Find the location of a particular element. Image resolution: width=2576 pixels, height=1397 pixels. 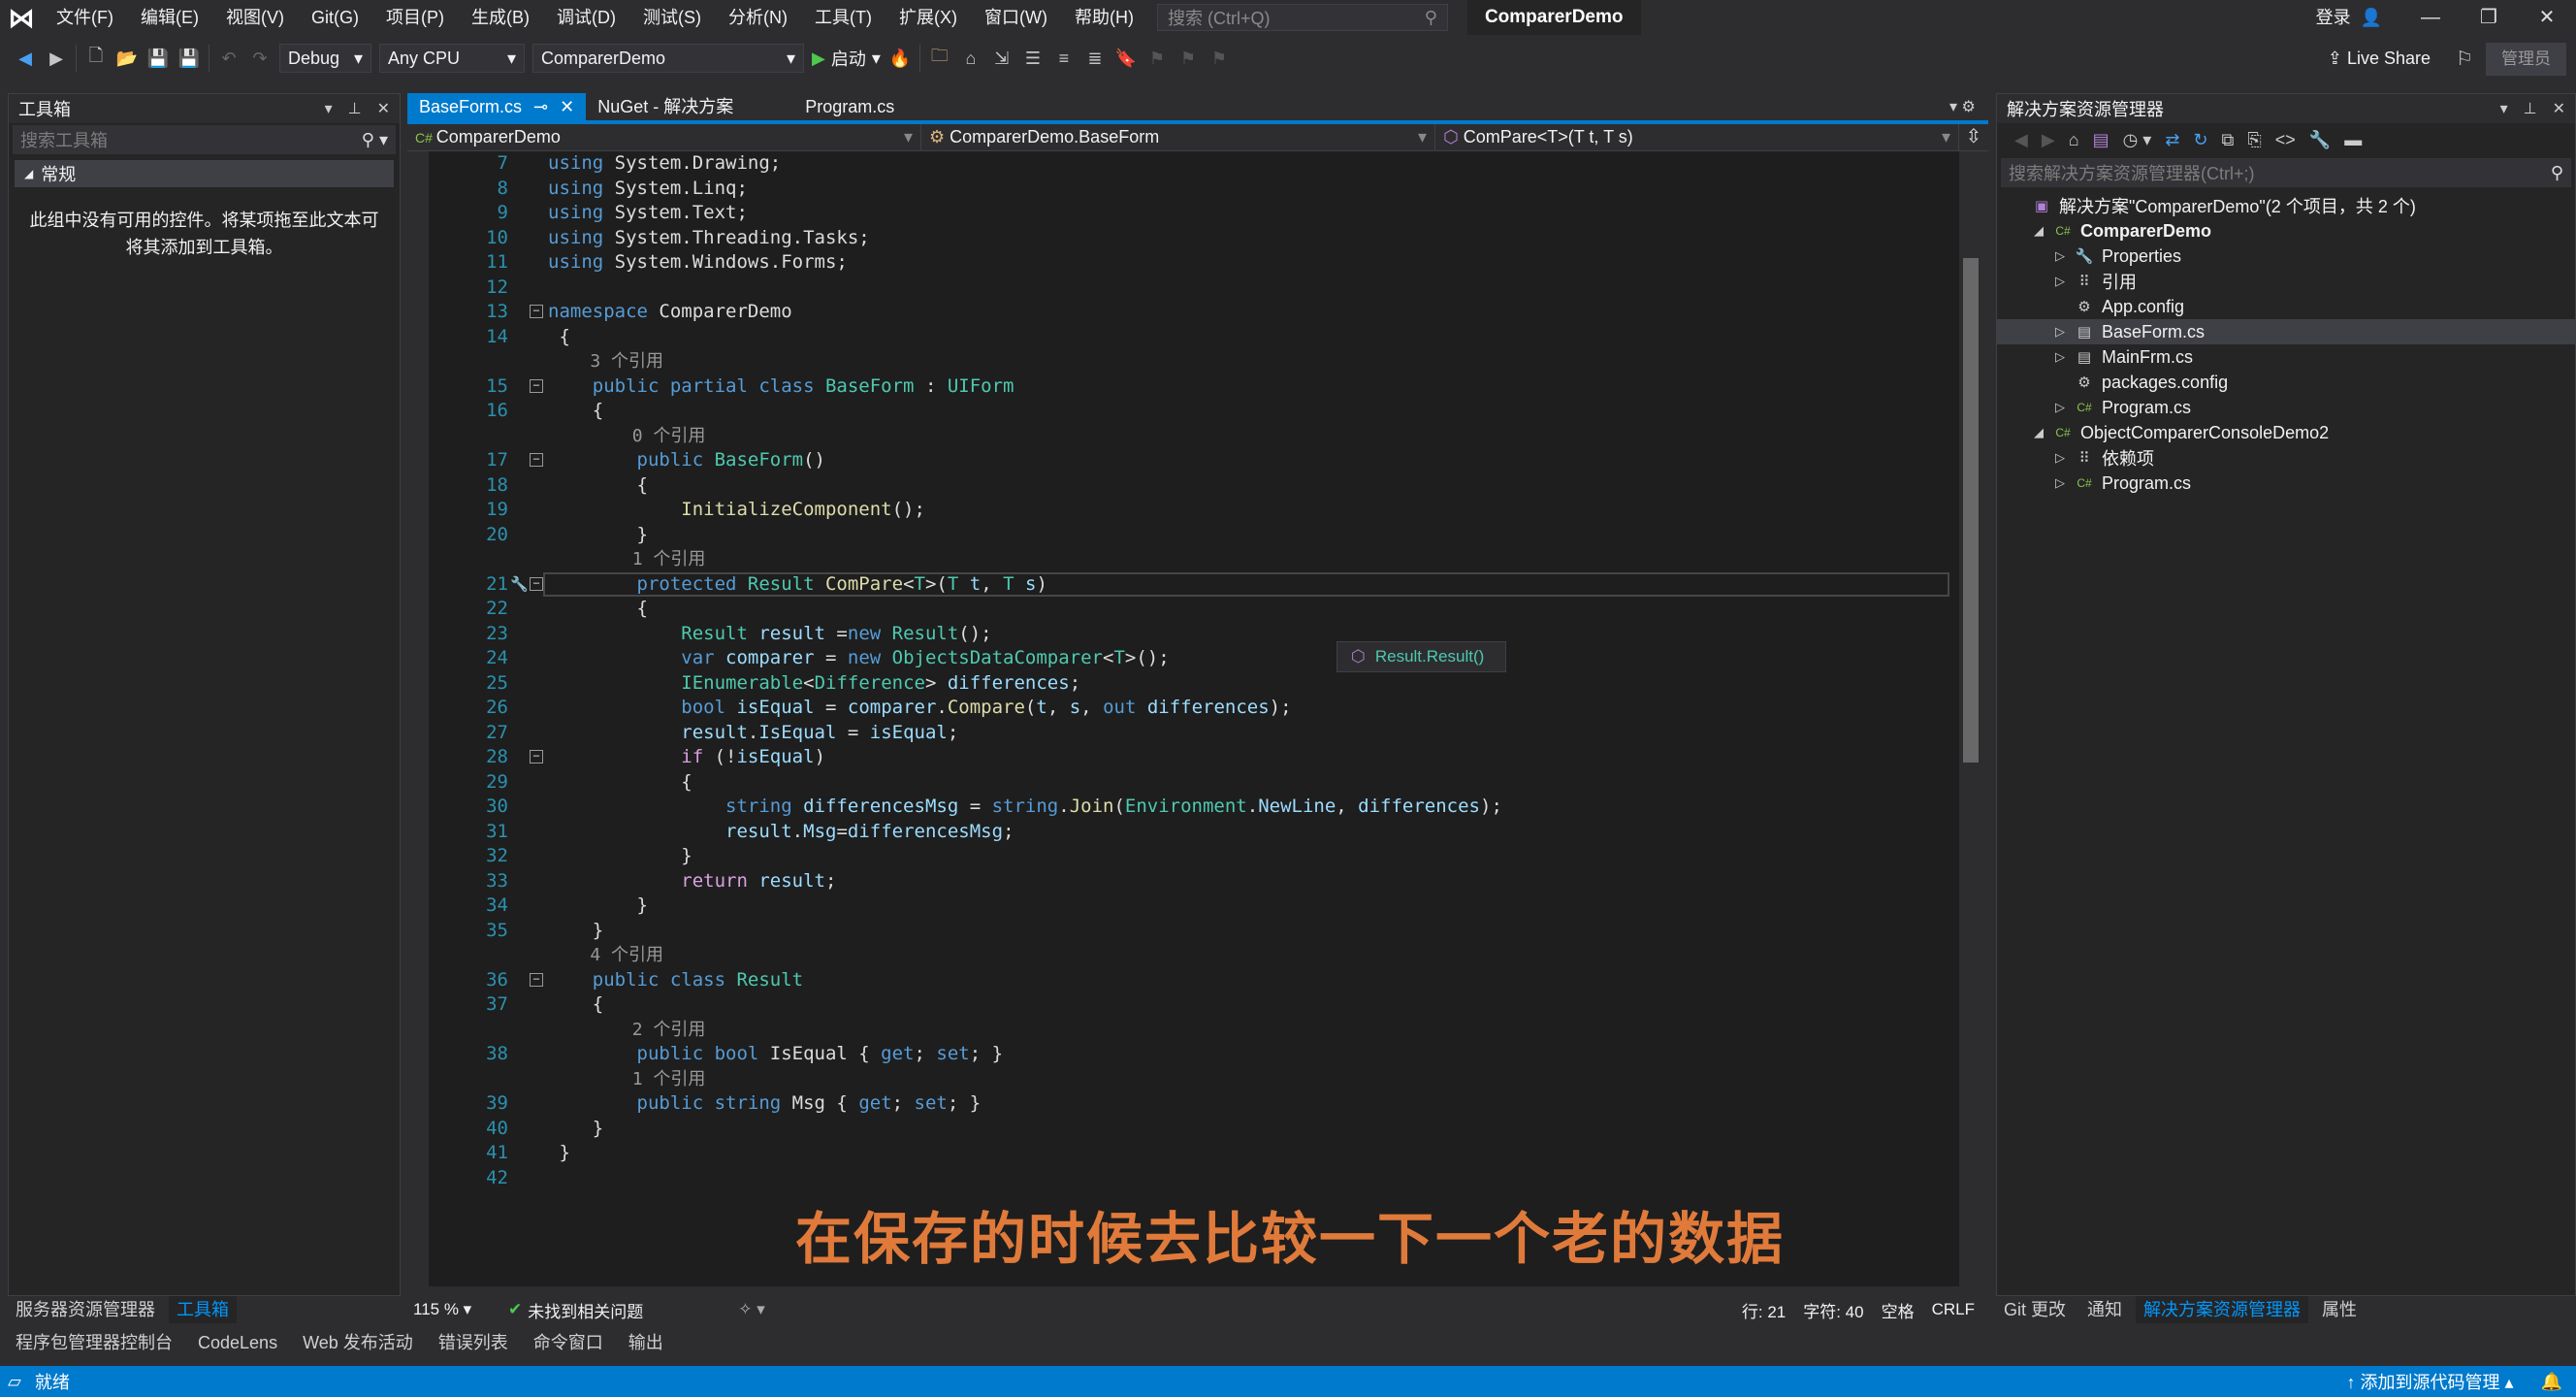

bookmark-icon: 🔖 is located at coordinates (1126, 58).